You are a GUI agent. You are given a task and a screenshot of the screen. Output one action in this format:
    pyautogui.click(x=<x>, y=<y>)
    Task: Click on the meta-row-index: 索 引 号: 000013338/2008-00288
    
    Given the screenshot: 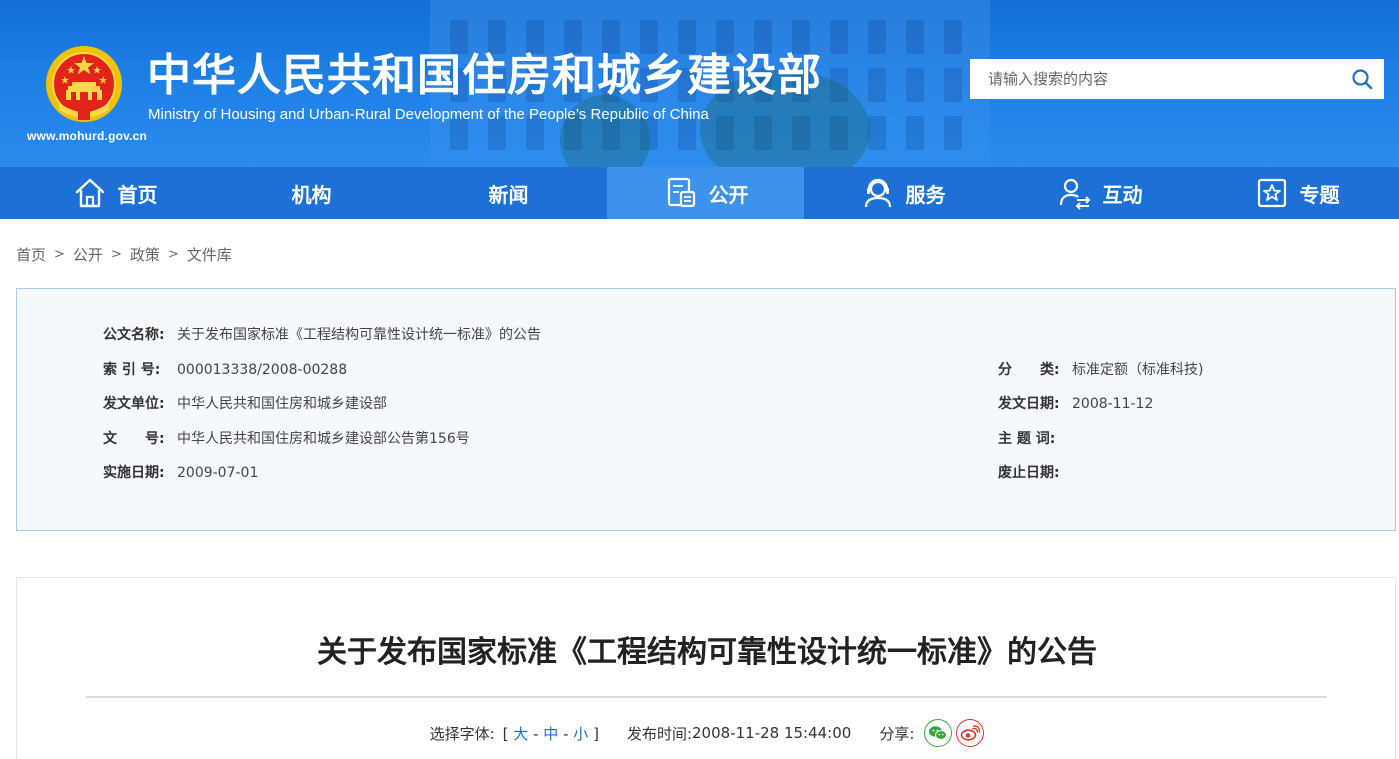 What is the action you would take?
    pyautogui.click(x=225, y=370)
    